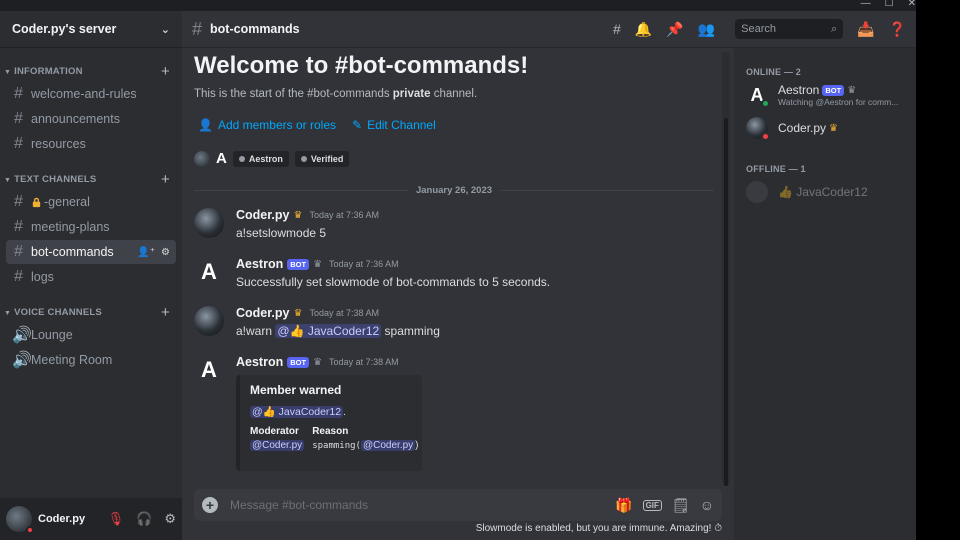  Describe the element at coordinates (301, 190) in the screenshot. I see `divider-line` at that location.